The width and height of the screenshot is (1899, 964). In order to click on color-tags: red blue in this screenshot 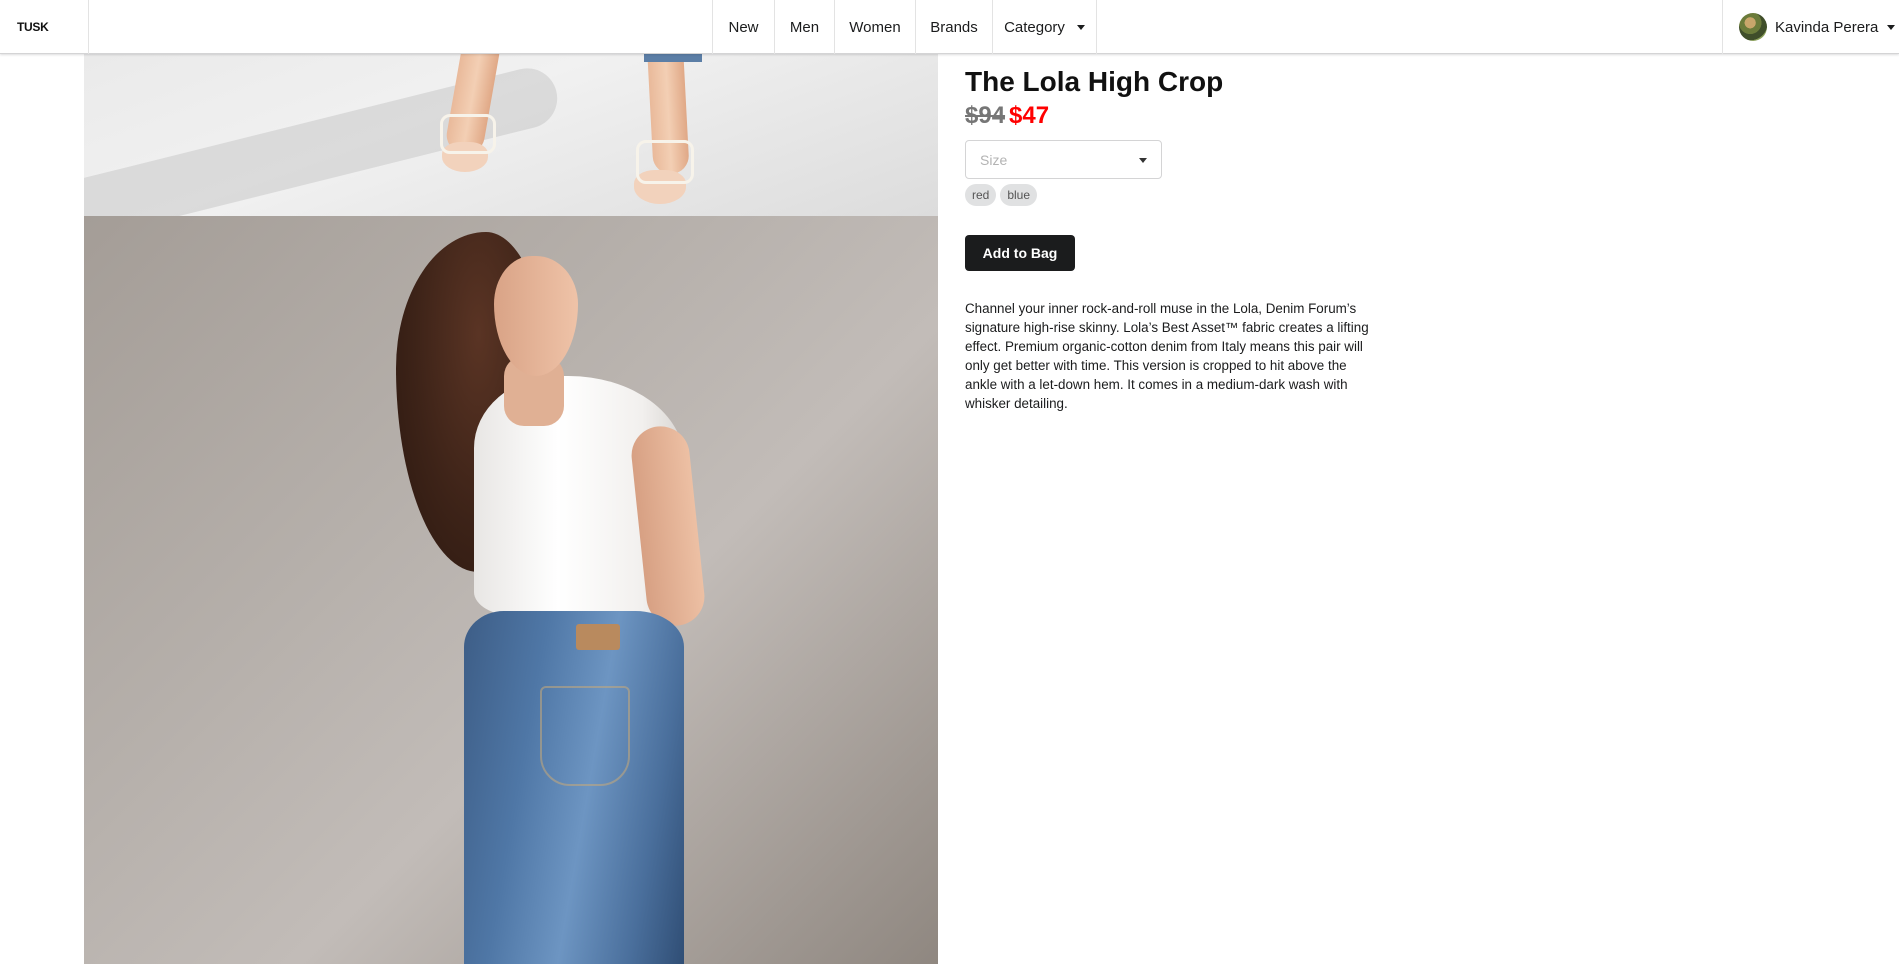, I will do `click(1001, 195)`.